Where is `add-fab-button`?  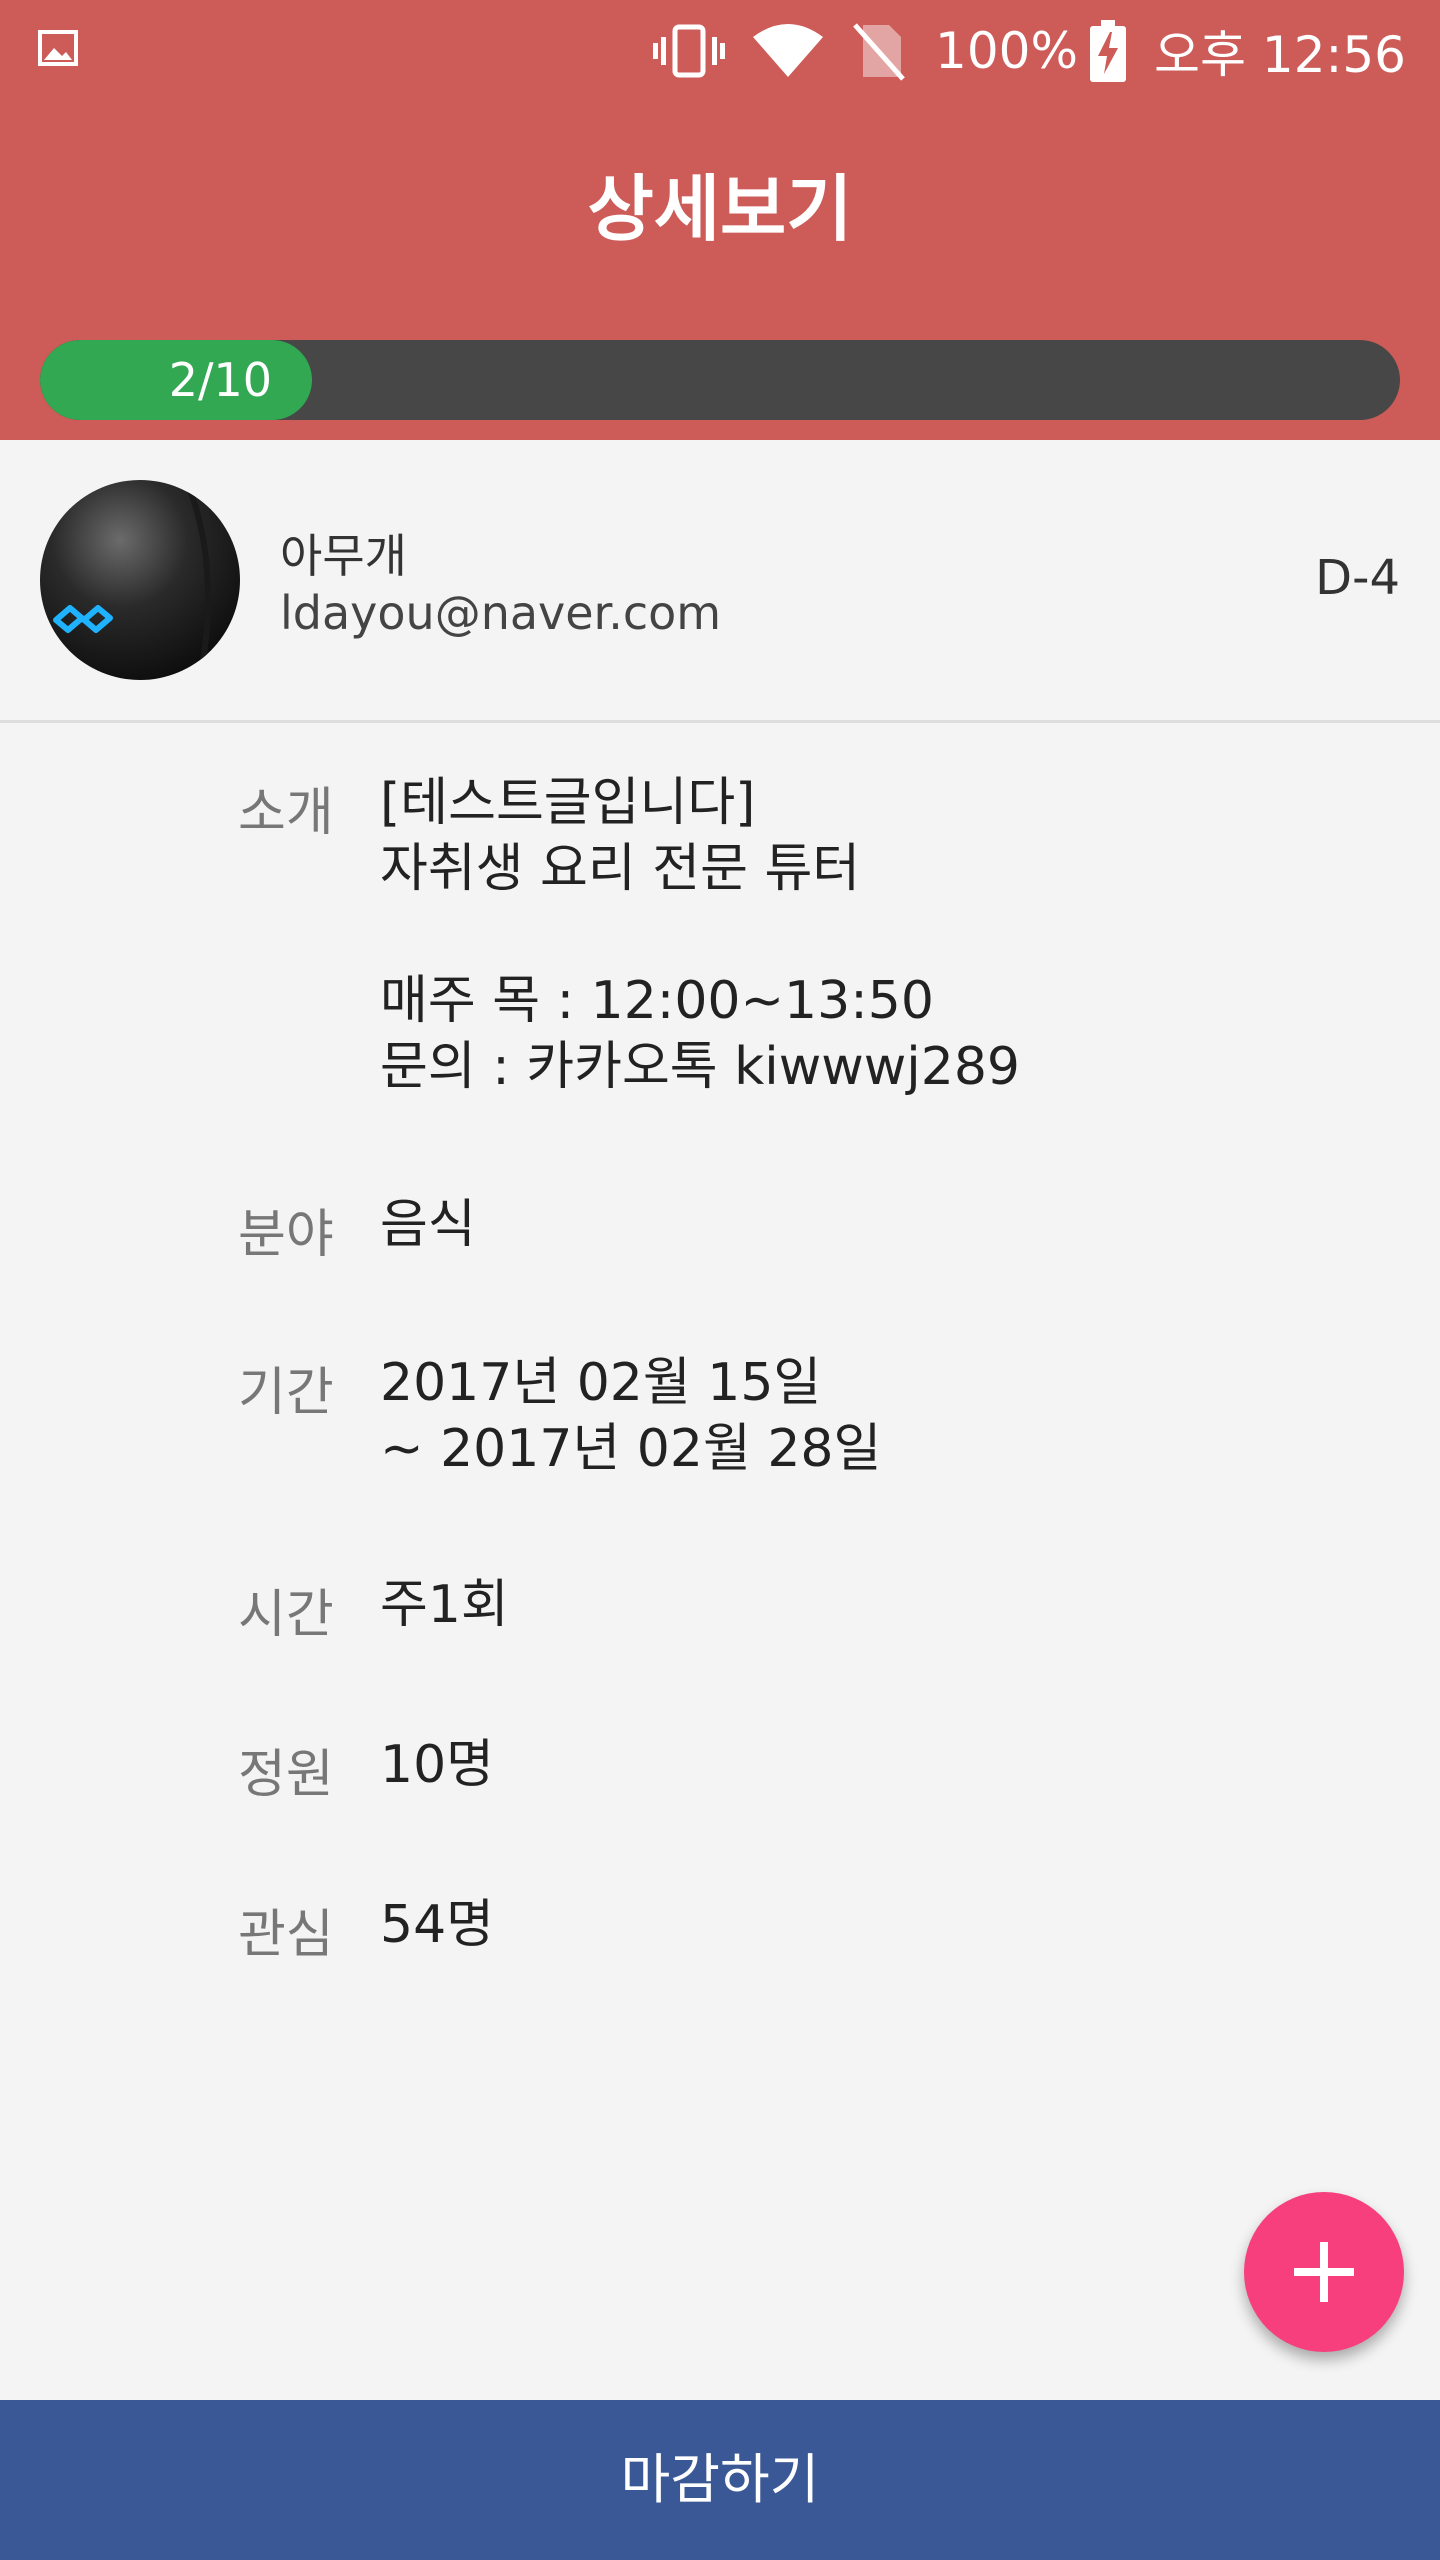
add-fab-button is located at coordinates (1324, 2272).